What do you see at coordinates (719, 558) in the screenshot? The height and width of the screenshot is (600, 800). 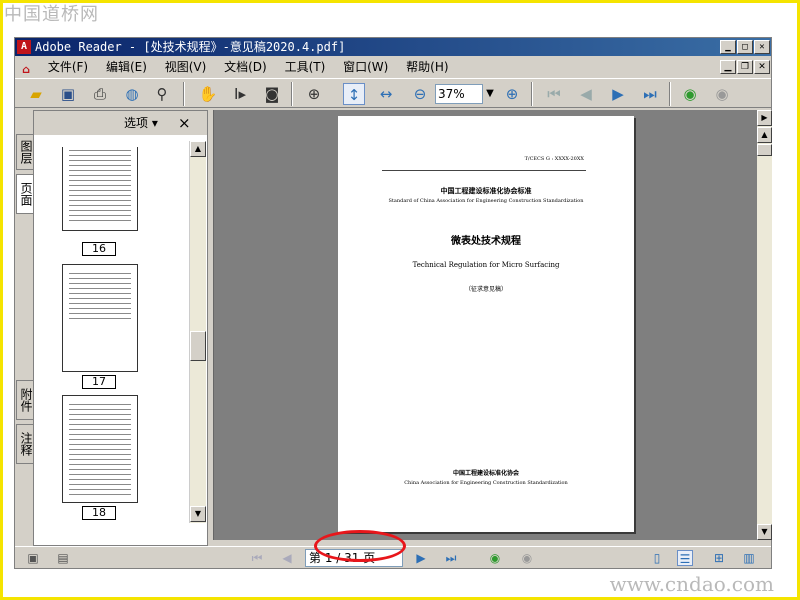 I see `facing-icon: ⊞` at bounding box center [719, 558].